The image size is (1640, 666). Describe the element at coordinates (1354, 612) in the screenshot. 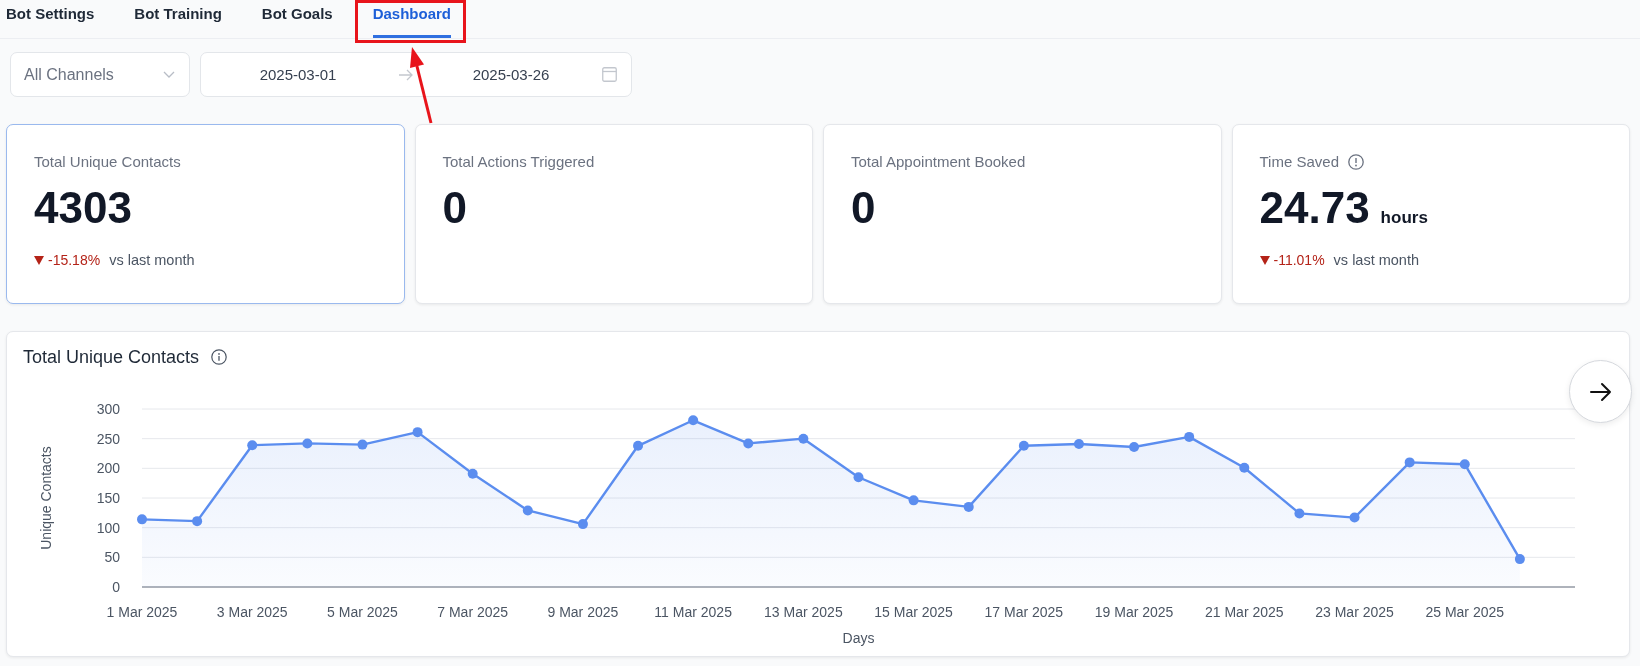

I see `x-tick-label: 23 Mar 2025` at that location.